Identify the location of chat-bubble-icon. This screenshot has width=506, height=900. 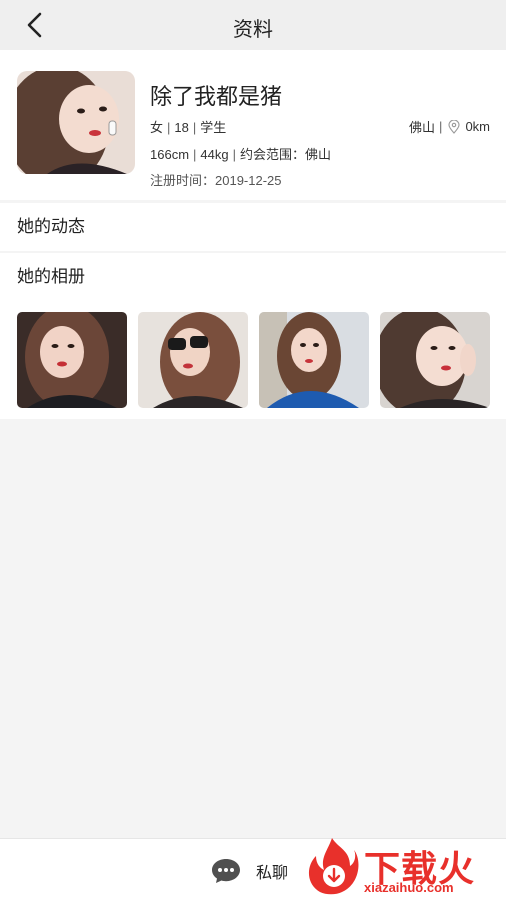
(226, 871).